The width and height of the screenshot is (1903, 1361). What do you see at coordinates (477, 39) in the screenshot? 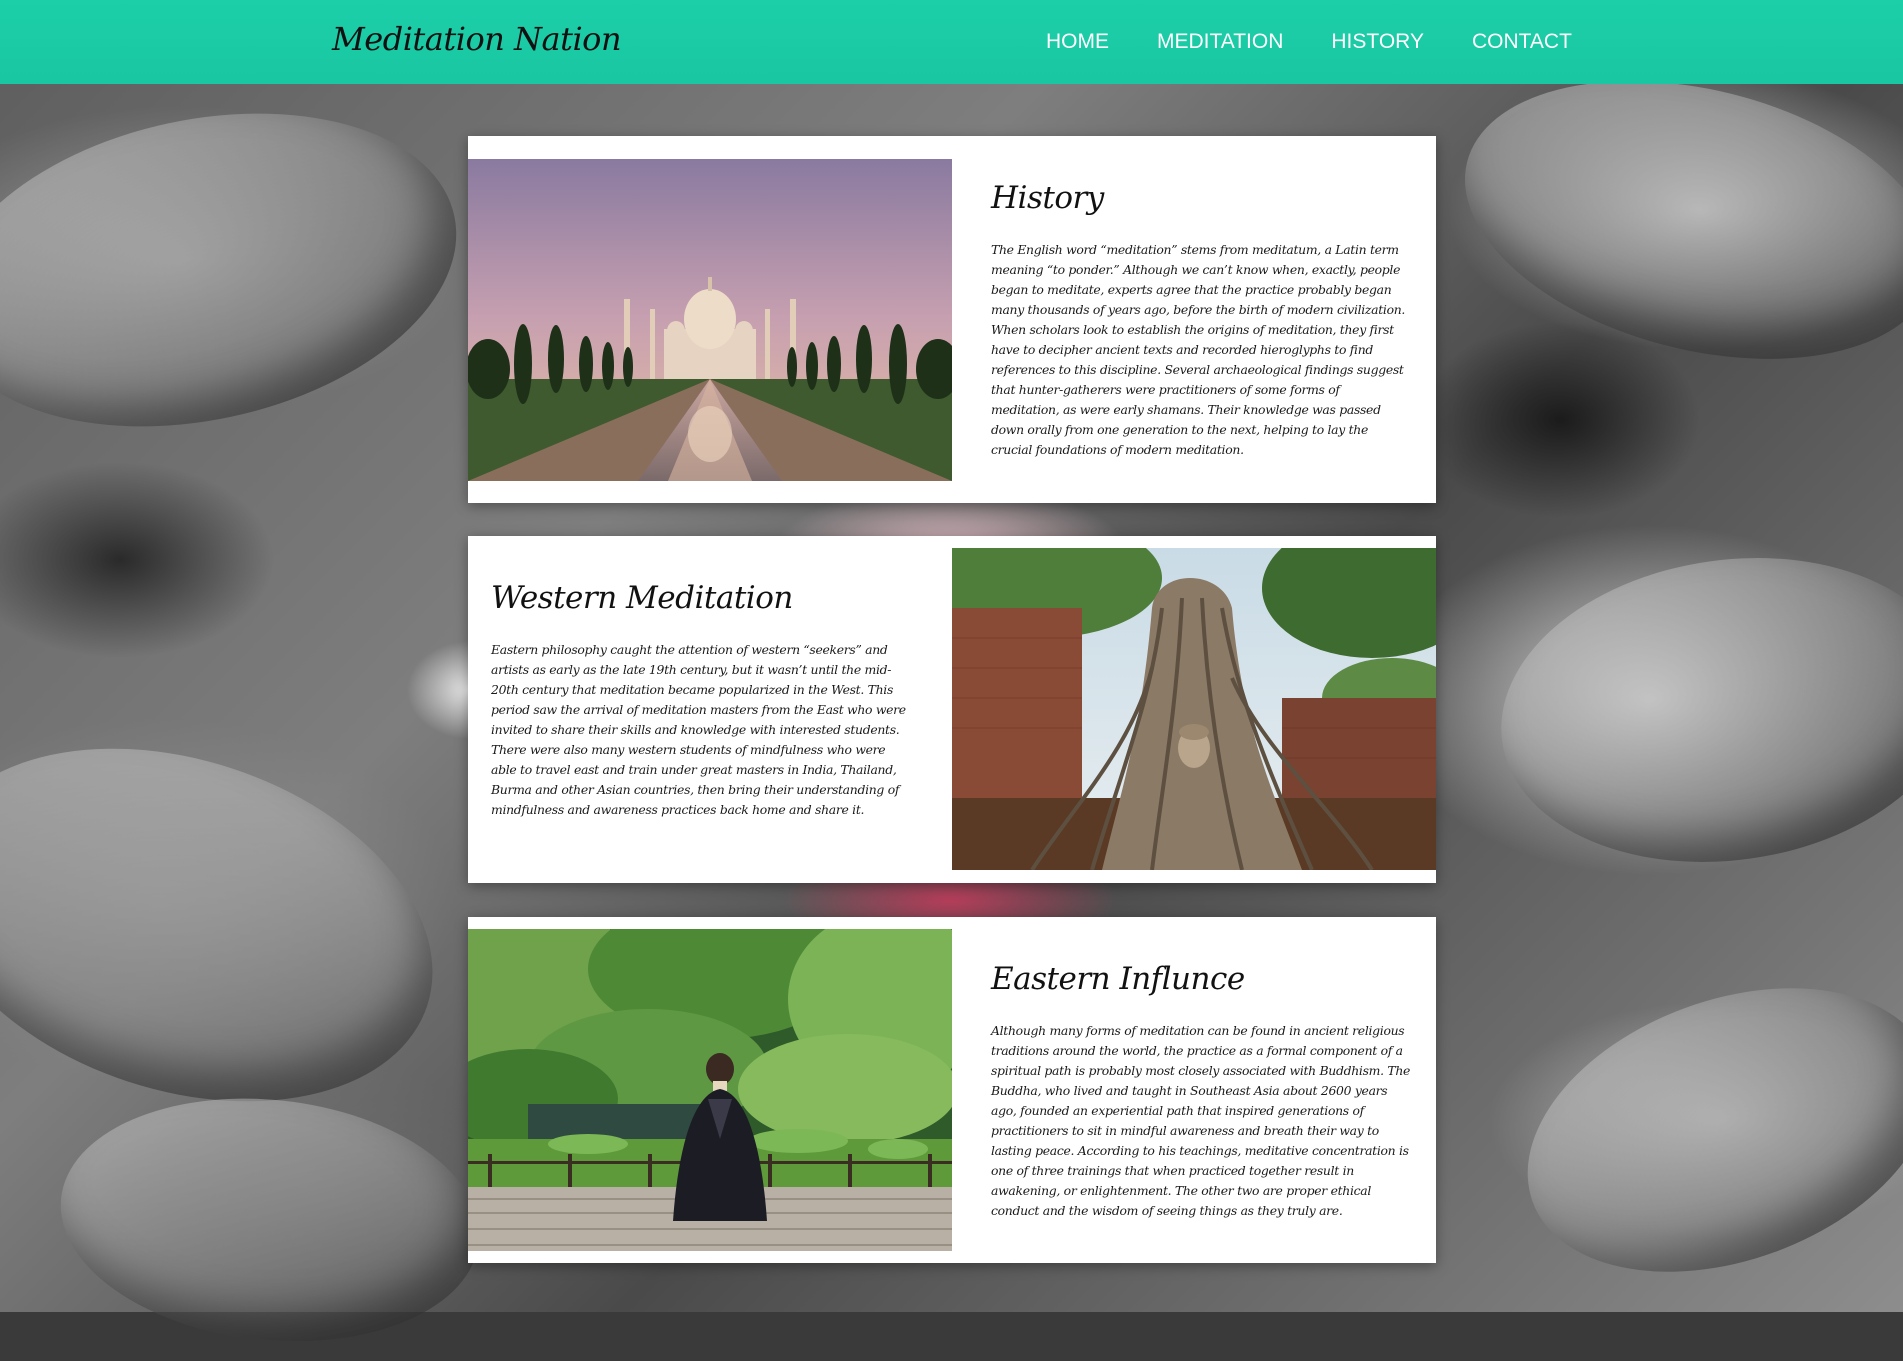
I see `site-logo: Meditation Nation` at bounding box center [477, 39].